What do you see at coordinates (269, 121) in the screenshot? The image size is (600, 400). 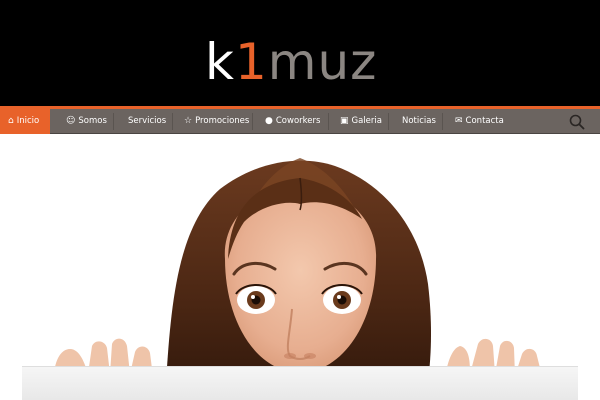 I see `users-icon: ●` at bounding box center [269, 121].